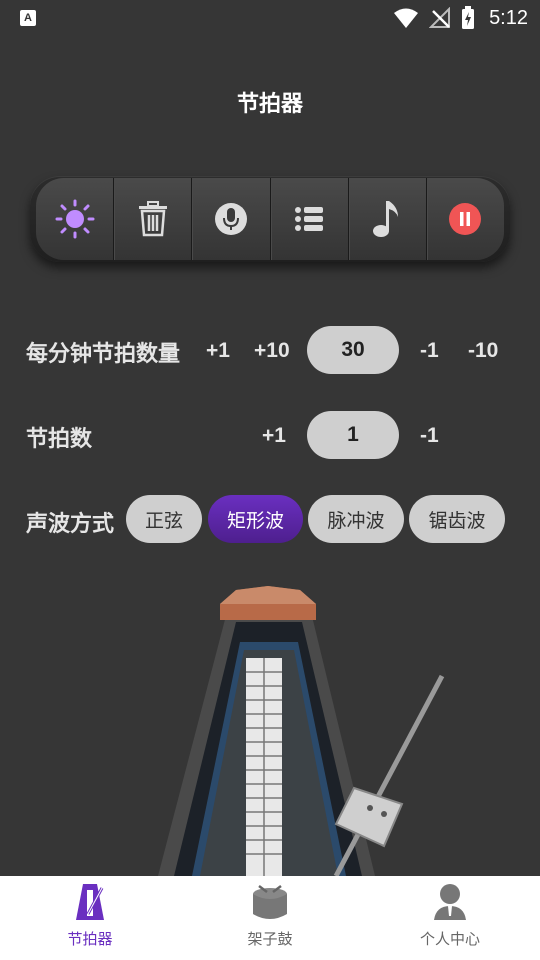  Describe the element at coordinates (103, 354) in the screenshot. I see `bpm-label: 每分钟节拍数量` at that location.